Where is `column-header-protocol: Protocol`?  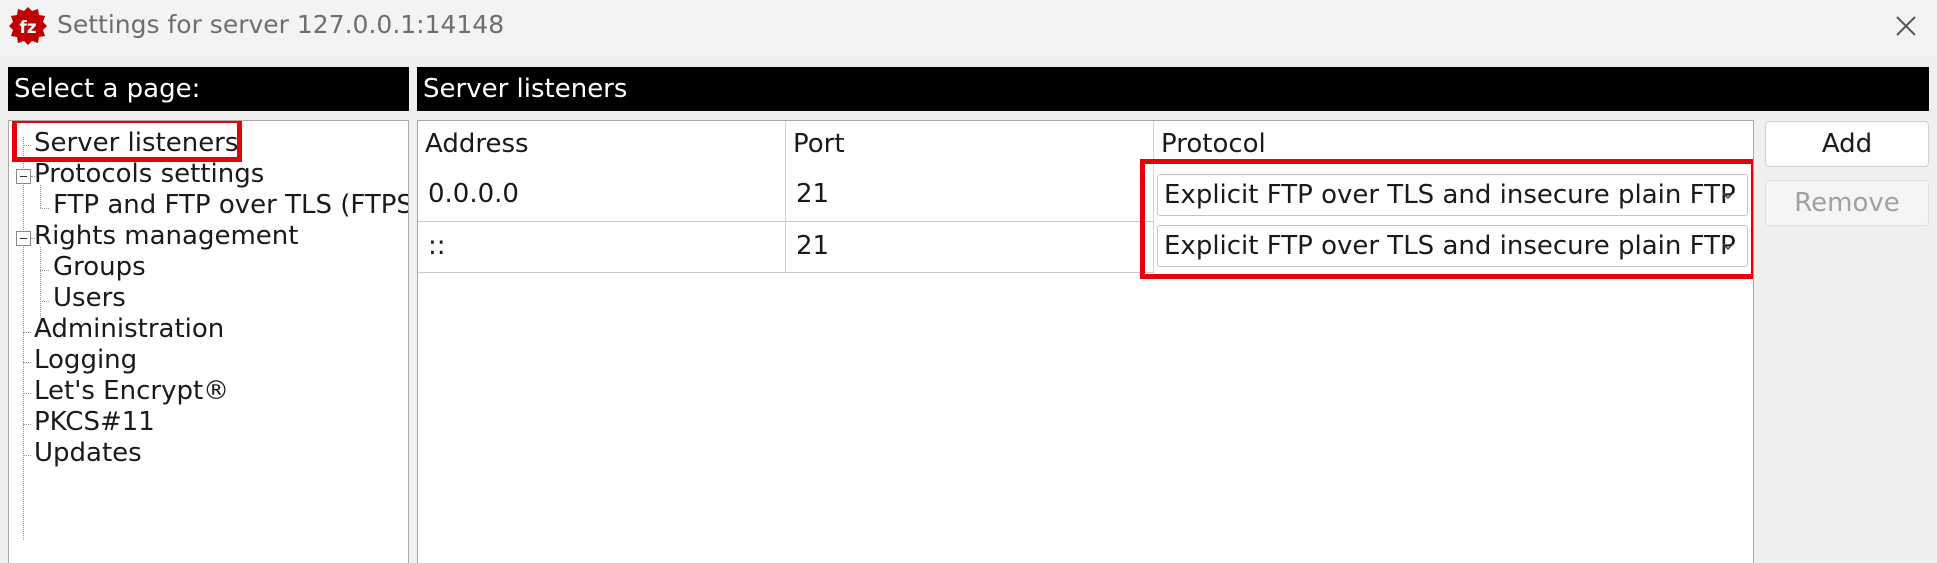 column-header-protocol: Protocol is located at coordinates (1453, 144).